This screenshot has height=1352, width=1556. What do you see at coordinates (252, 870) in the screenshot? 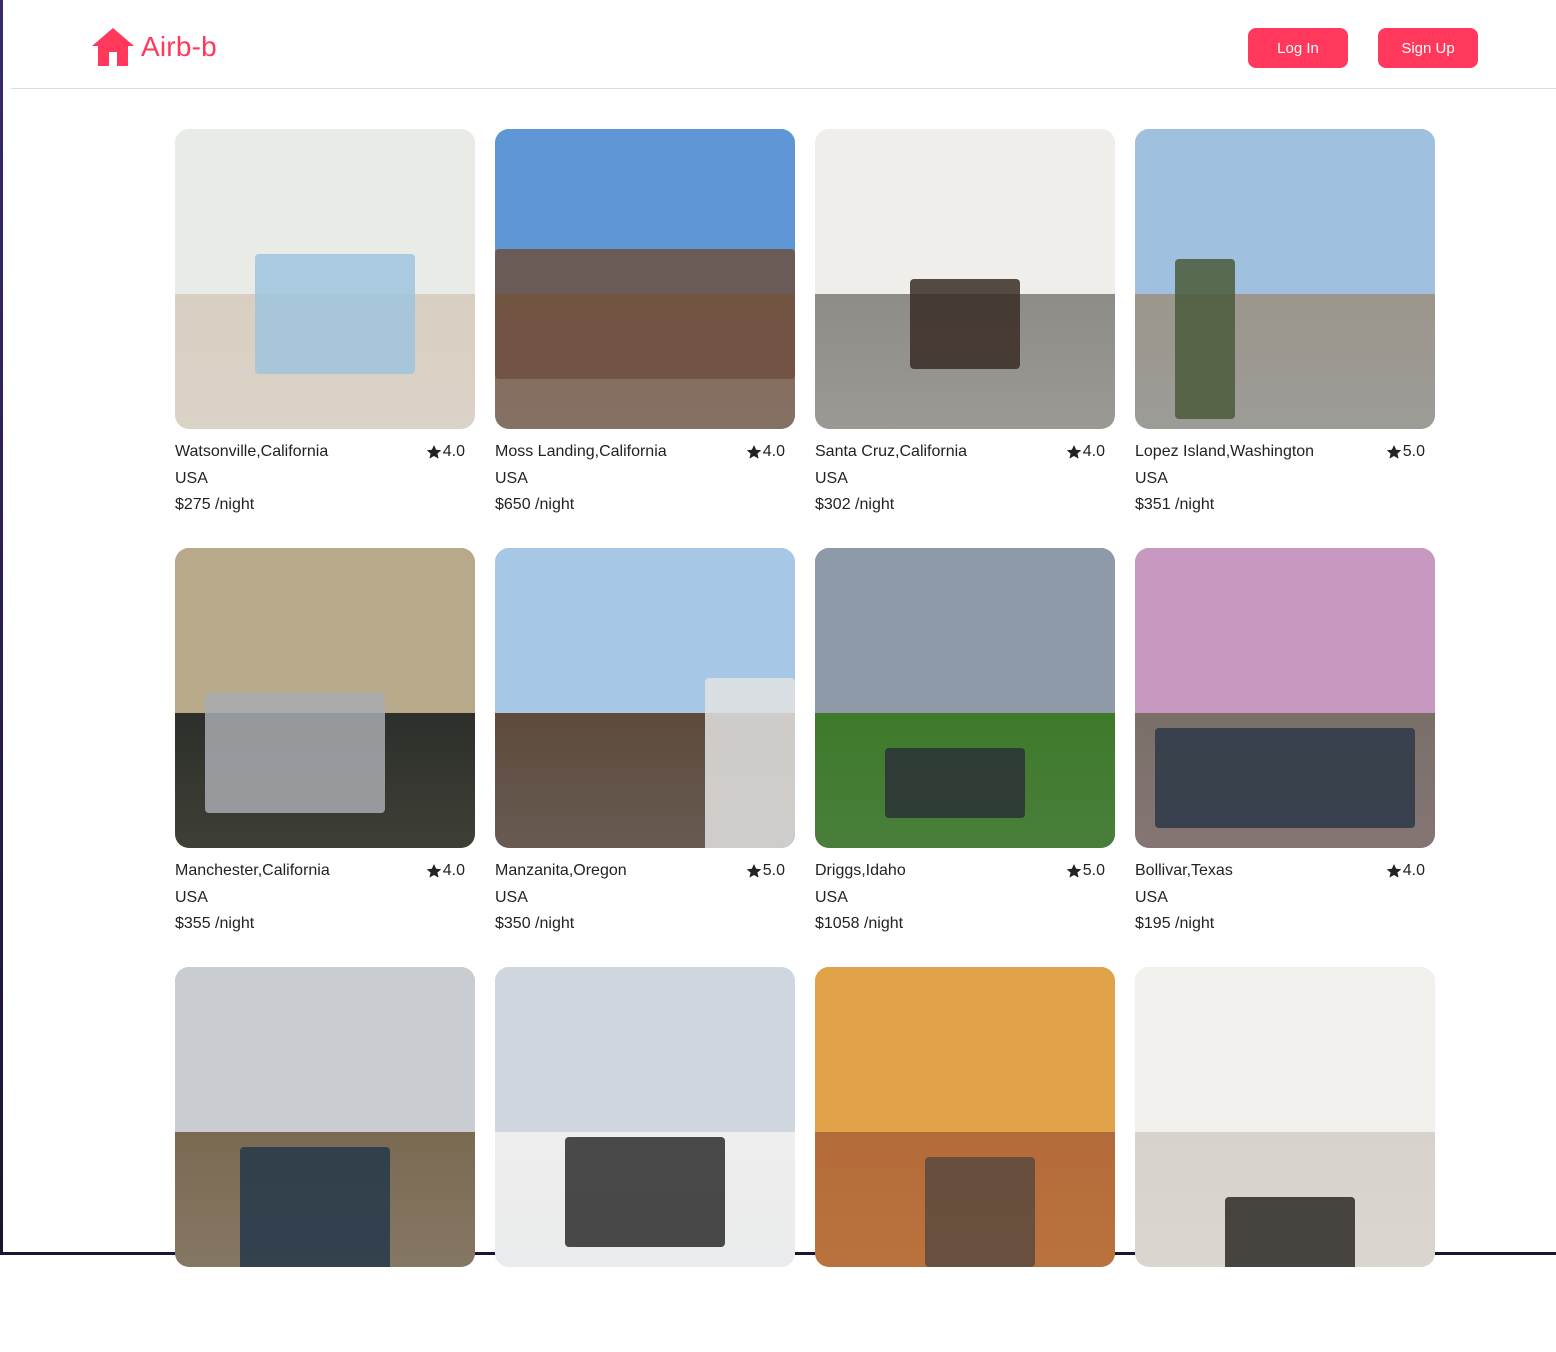
I see `listing-location: Manchester,California` at bounding box center [252, 870].